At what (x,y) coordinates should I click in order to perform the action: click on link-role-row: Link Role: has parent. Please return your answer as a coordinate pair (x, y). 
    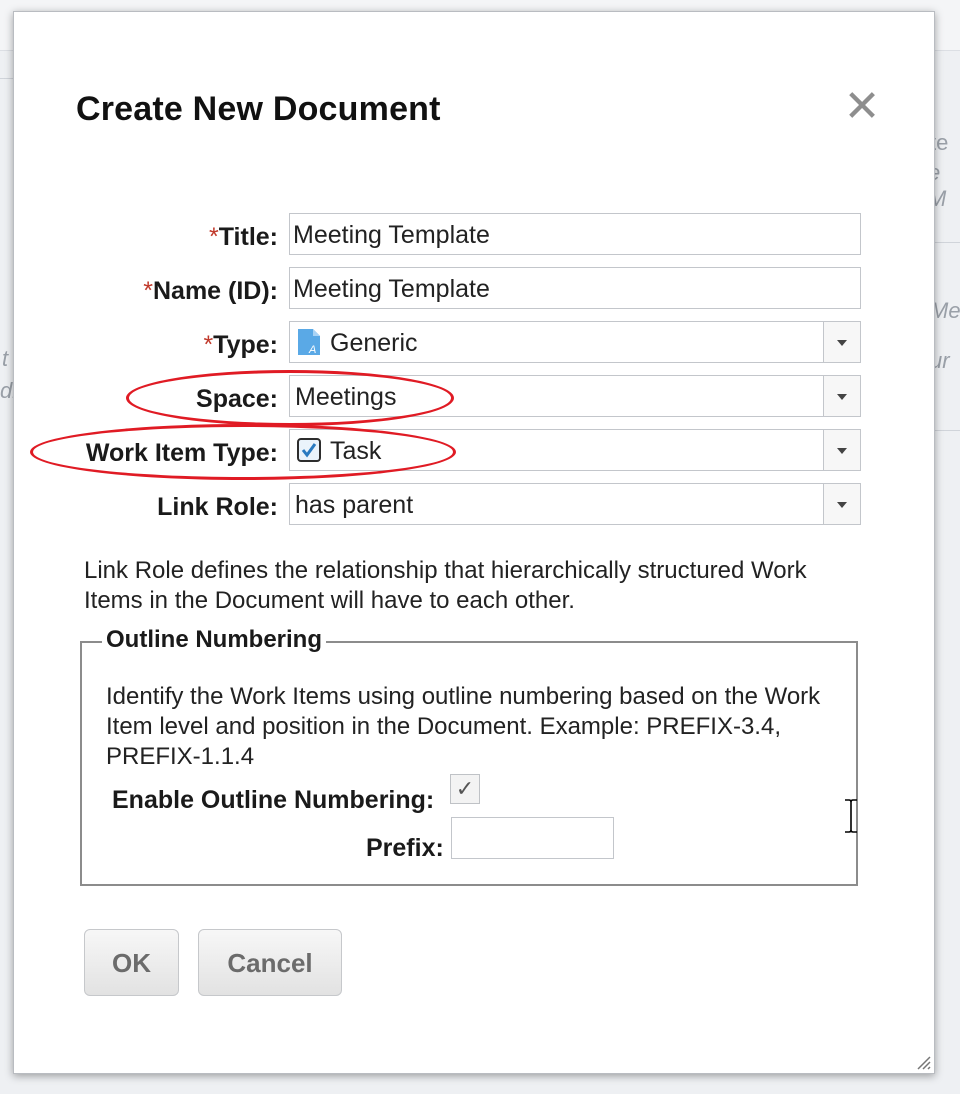
    Looking at the image, I should click on (474, 505).